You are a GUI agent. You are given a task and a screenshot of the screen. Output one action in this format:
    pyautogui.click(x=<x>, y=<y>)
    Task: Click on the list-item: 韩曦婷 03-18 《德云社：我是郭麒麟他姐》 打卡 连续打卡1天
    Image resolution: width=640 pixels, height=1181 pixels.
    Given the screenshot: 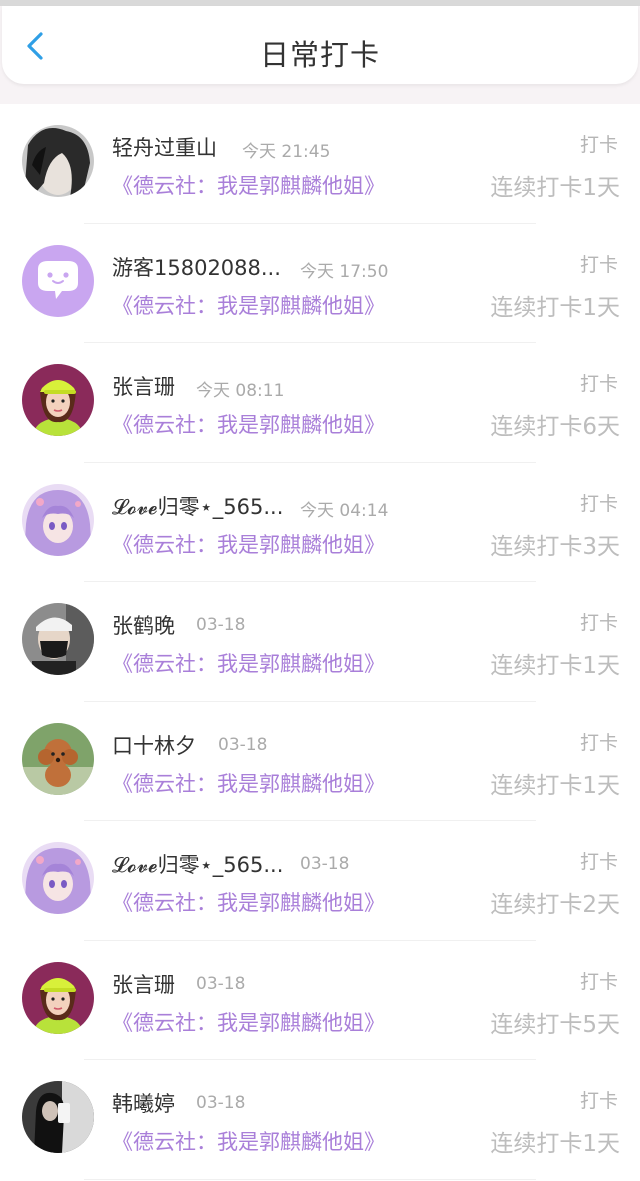 What is the action you would take?
    pyautogui.click(x=320, y=1120)
    